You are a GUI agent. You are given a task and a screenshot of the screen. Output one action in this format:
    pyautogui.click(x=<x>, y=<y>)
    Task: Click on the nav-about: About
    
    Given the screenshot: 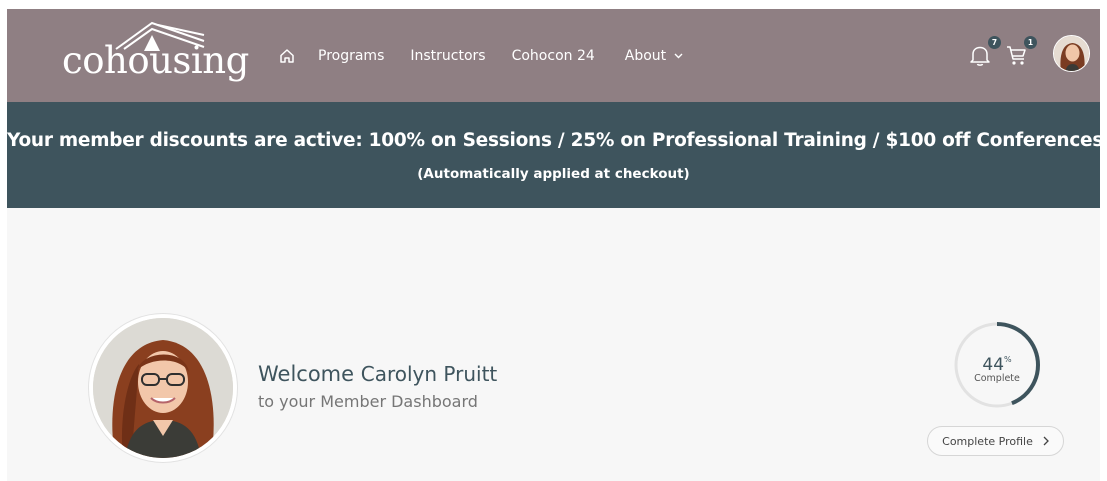 What is the action you would take?
    pyautogui.click(x=654, y=56)
    